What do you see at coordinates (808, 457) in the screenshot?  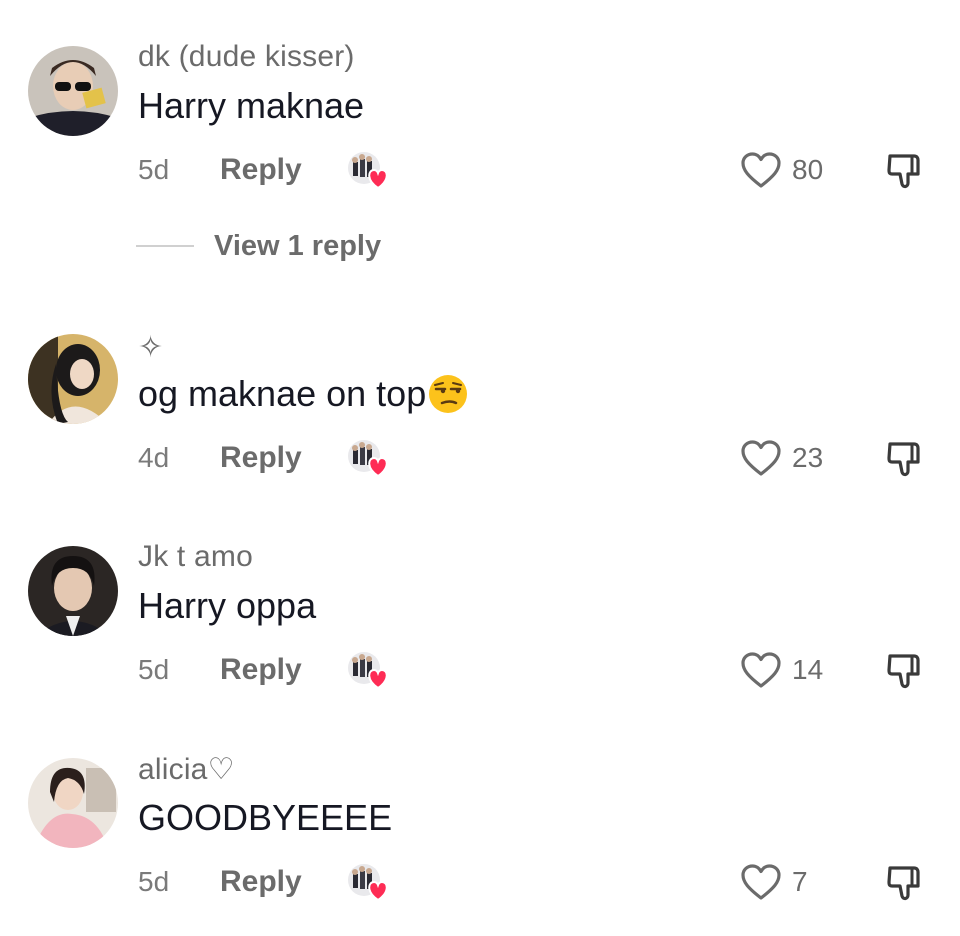 I see `like-count: 23` at bounding box center [808, 457].